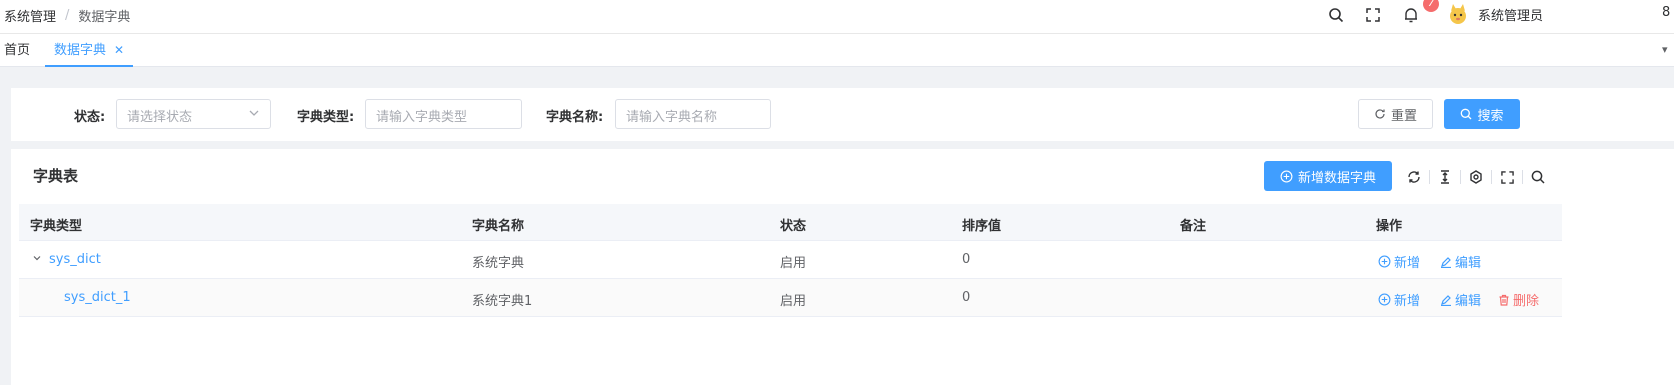 Image resolution: width=1674 pixels, height=385 pixels. I want to click on breadcrumb-current: 数据字典, so click(104, 17).